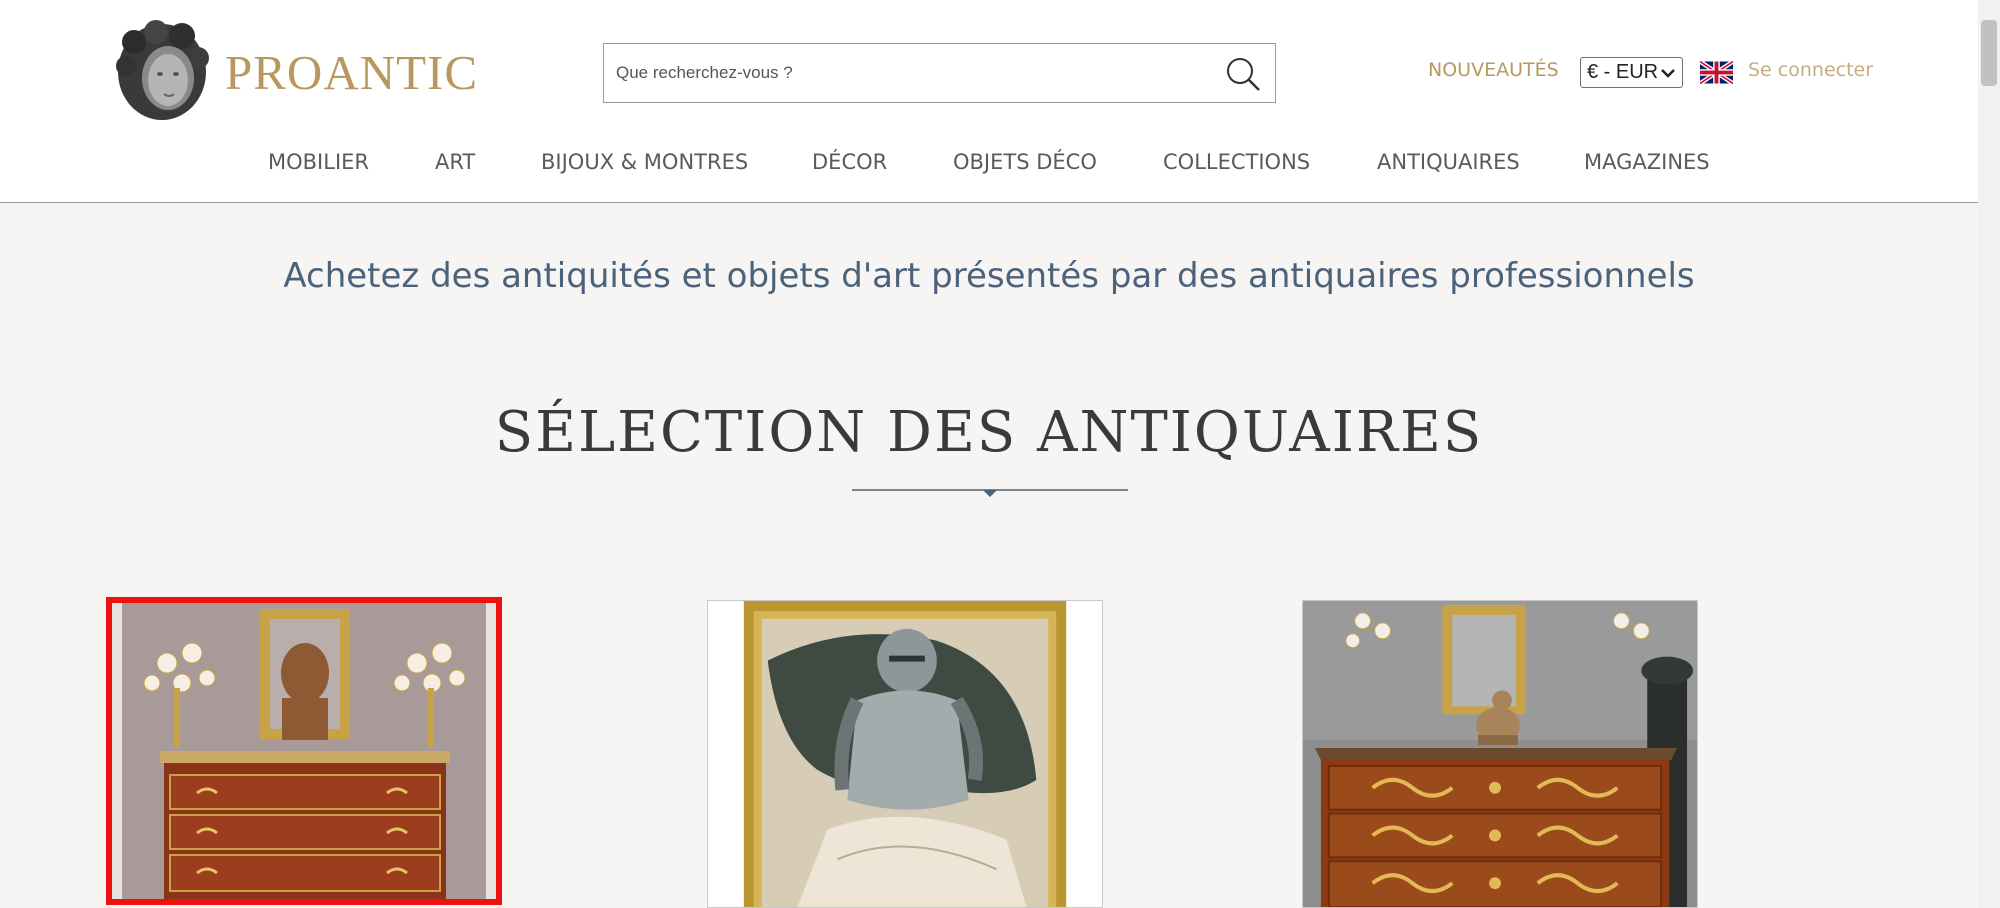 This screenshot has width=2000, height=908. Describe the element at coordinates (1448, 162) in the screenshot. I see `nav-item-antiquaires: ANTIQUAIRES` at that location.